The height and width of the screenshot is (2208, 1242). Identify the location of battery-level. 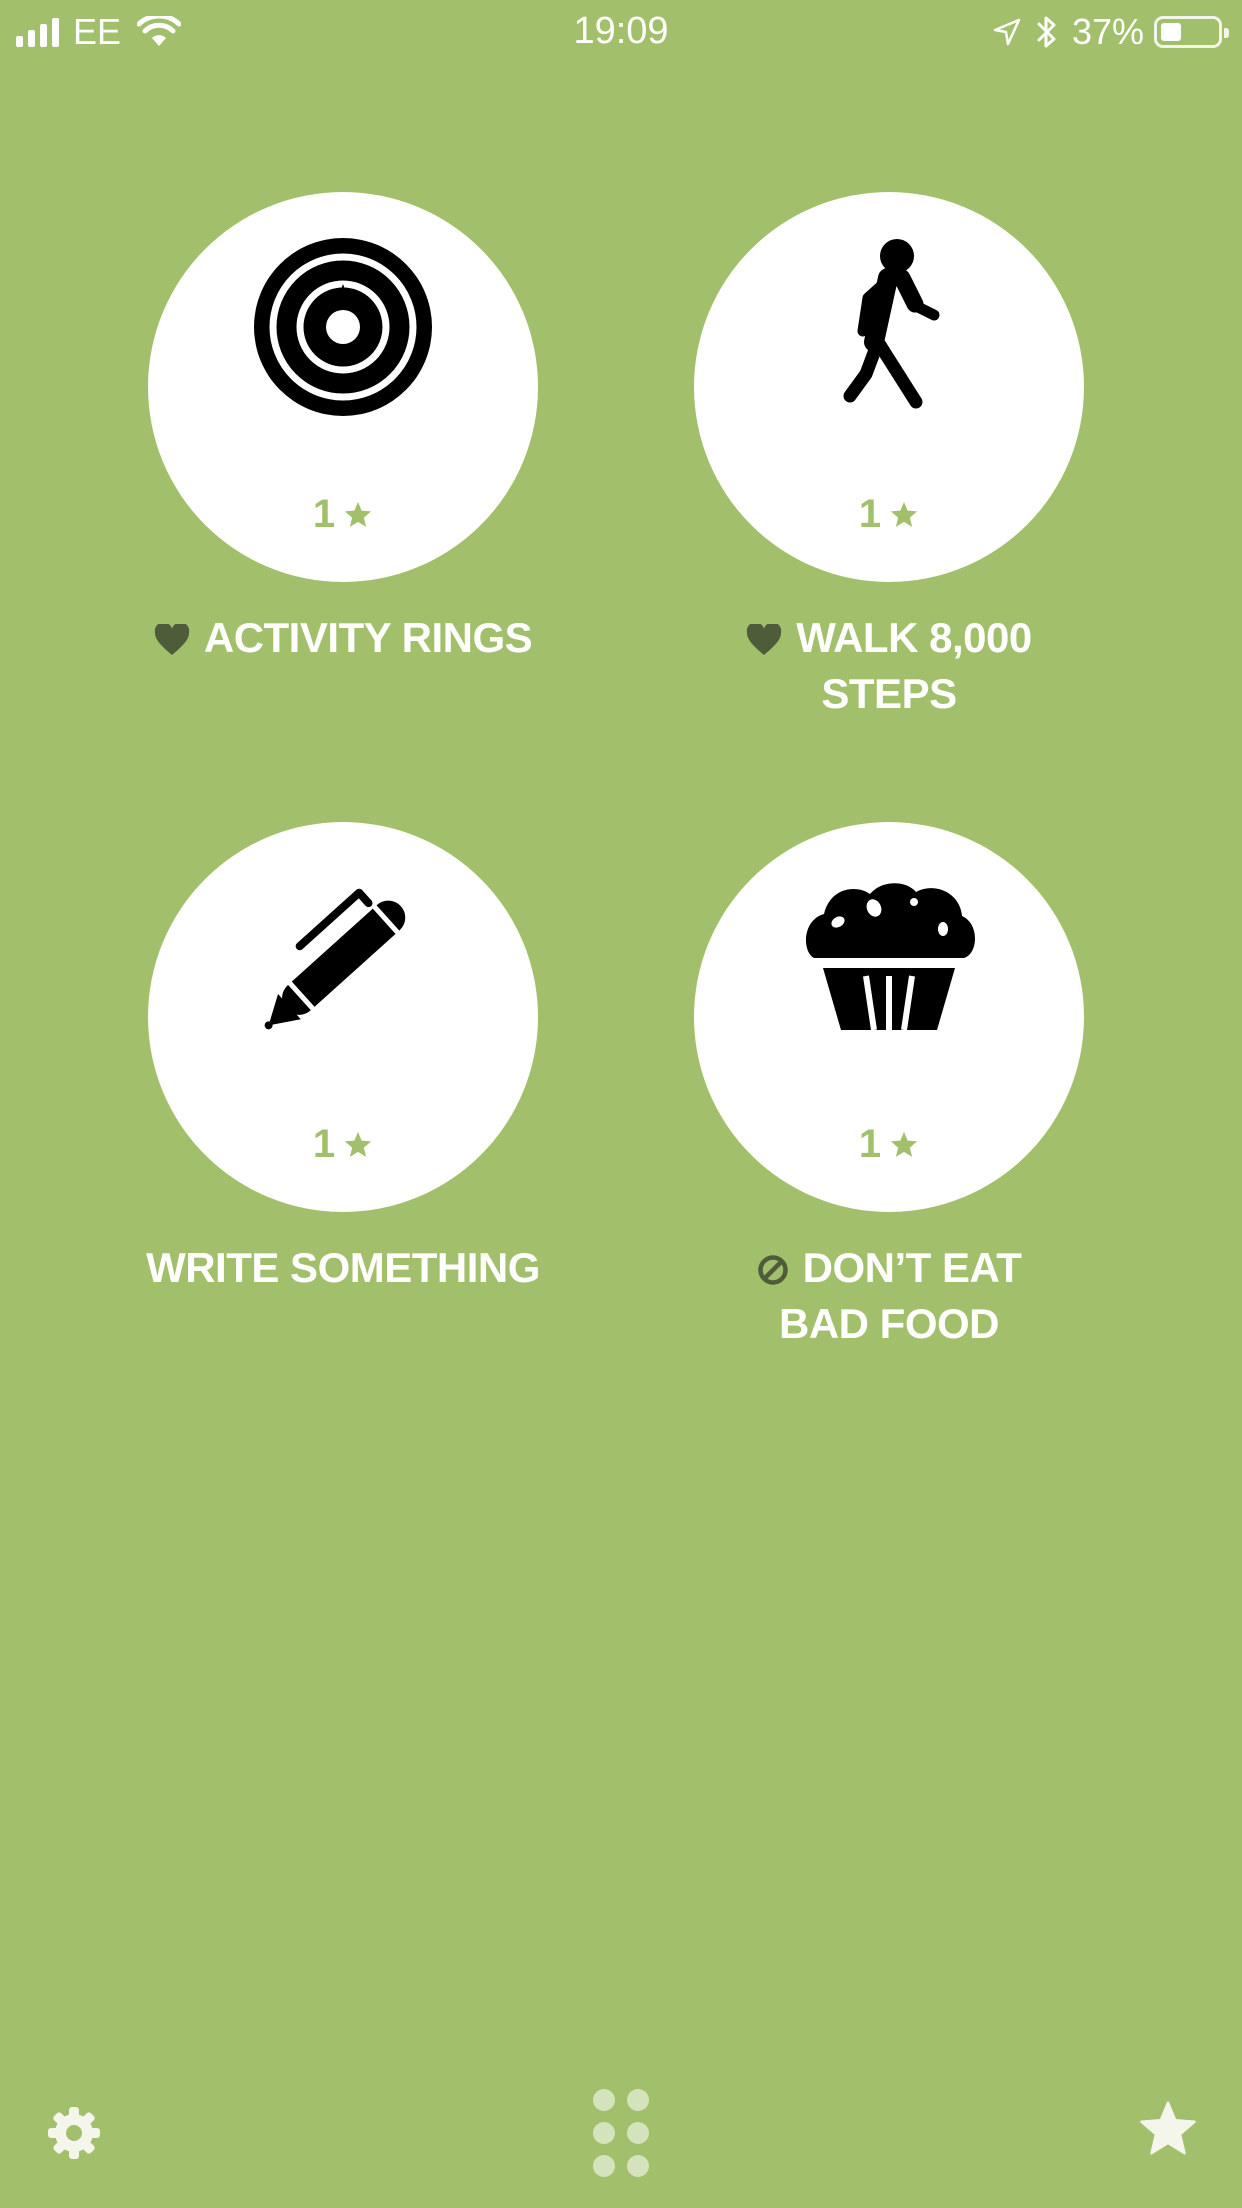
(1171, 32).